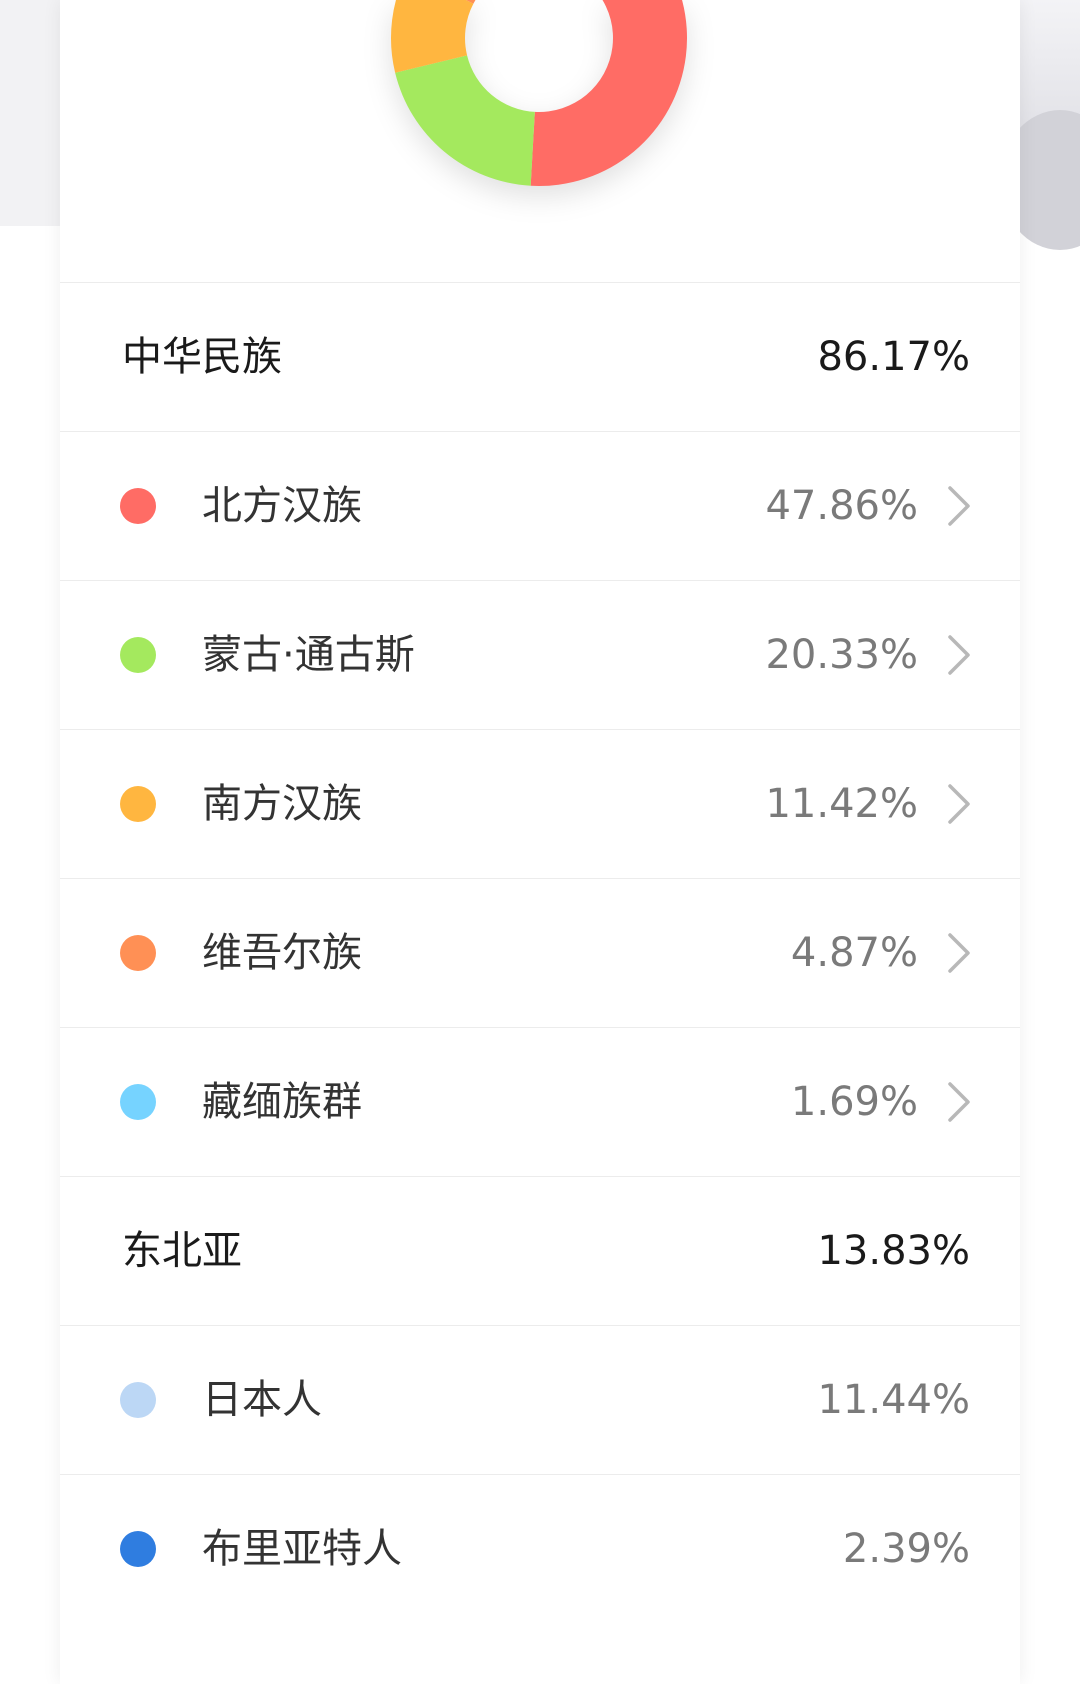 The width and height of the screenshot is (1080, 1684). I want to click on item-percent: 47.86%, so click(841, 506).